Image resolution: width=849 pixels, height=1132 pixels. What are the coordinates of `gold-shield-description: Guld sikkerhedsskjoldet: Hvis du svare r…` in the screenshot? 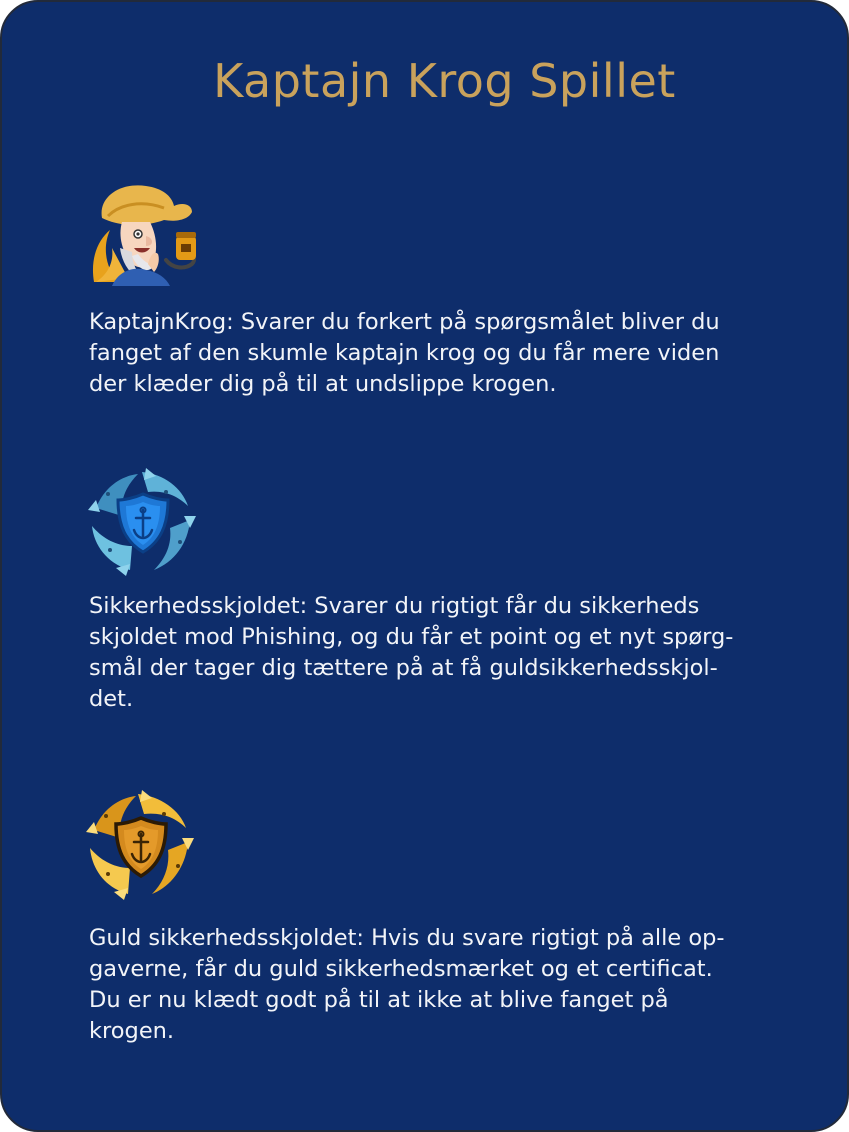 It's located at (434, 985).